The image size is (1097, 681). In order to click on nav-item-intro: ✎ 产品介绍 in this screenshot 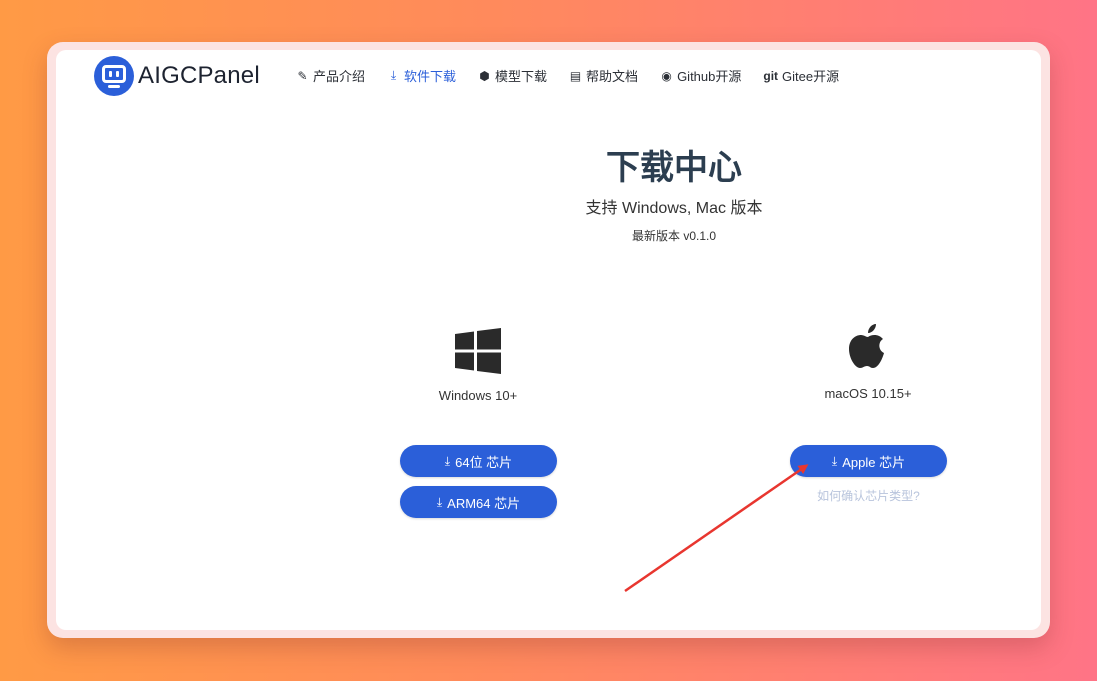, I will do `click(330, 75)`.